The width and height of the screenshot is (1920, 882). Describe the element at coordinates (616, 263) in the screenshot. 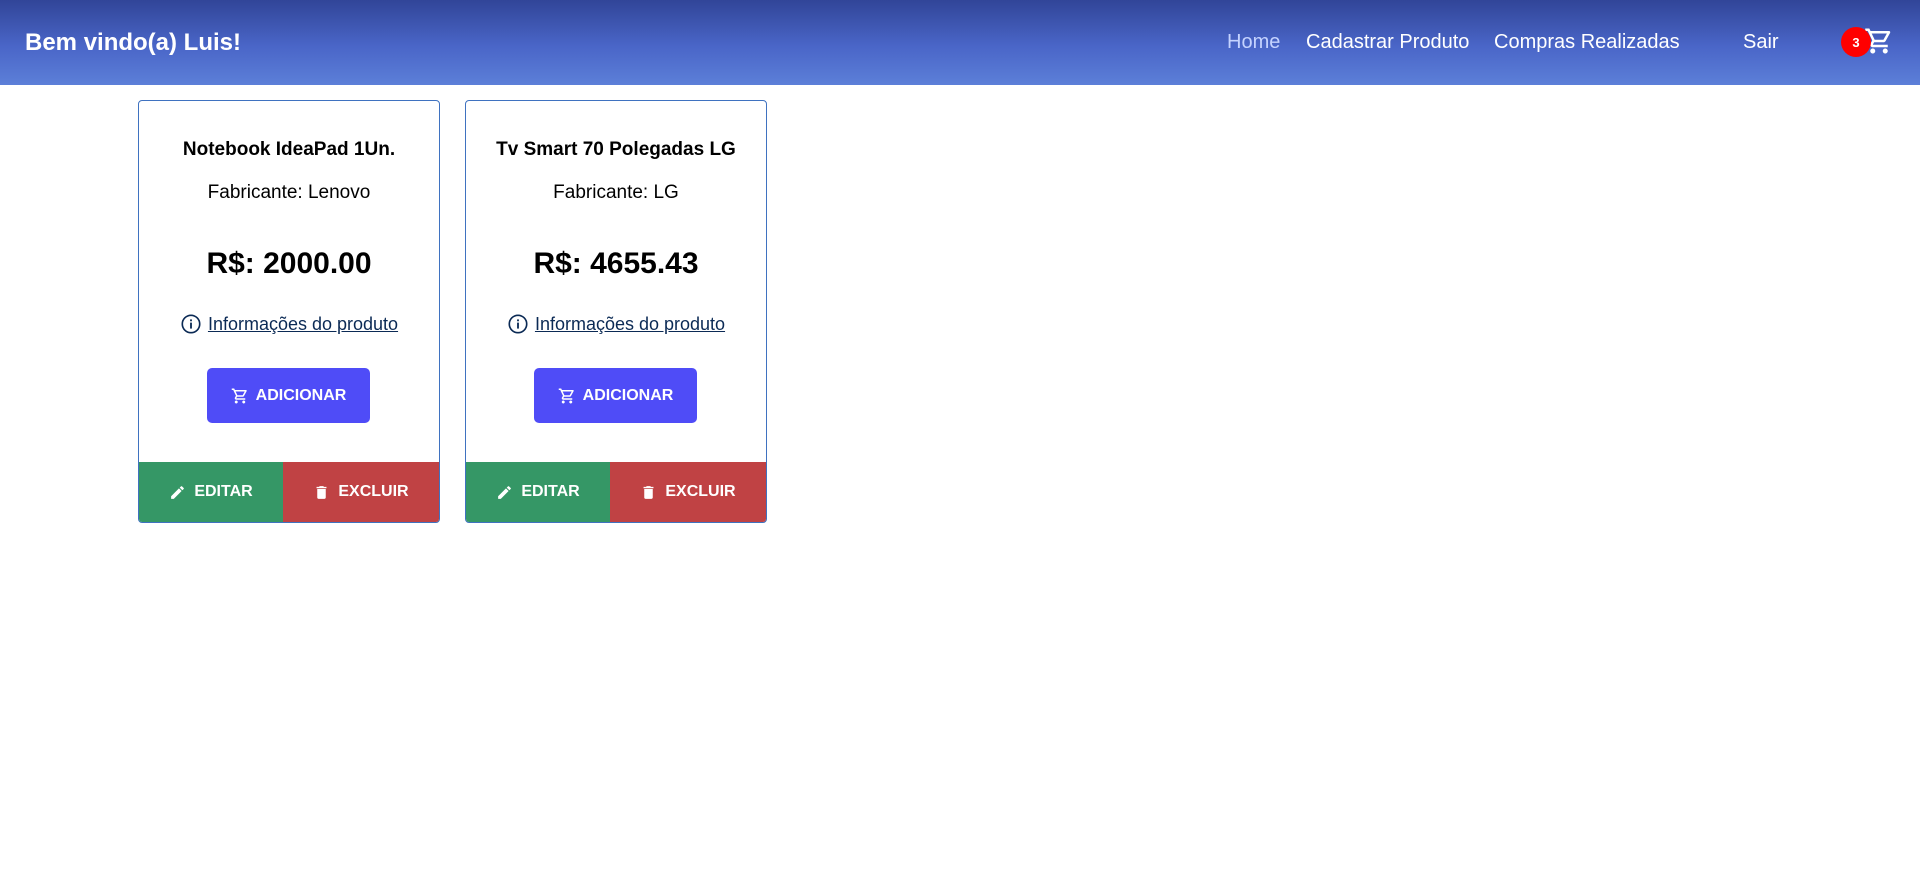

I see `product-price: R$: 4655.43` at that location.